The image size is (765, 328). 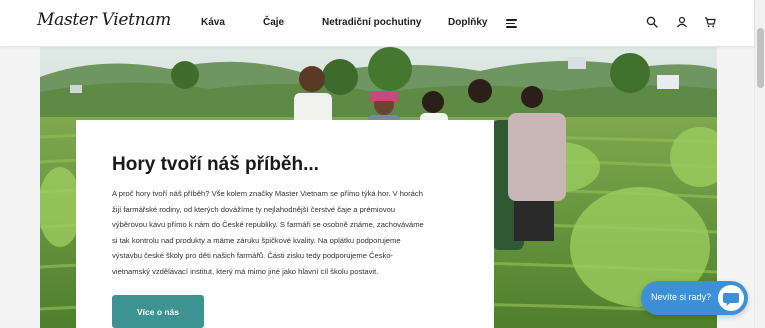 I want to click on more-about-us-button: Více o nás, so click(x=158, y=311).